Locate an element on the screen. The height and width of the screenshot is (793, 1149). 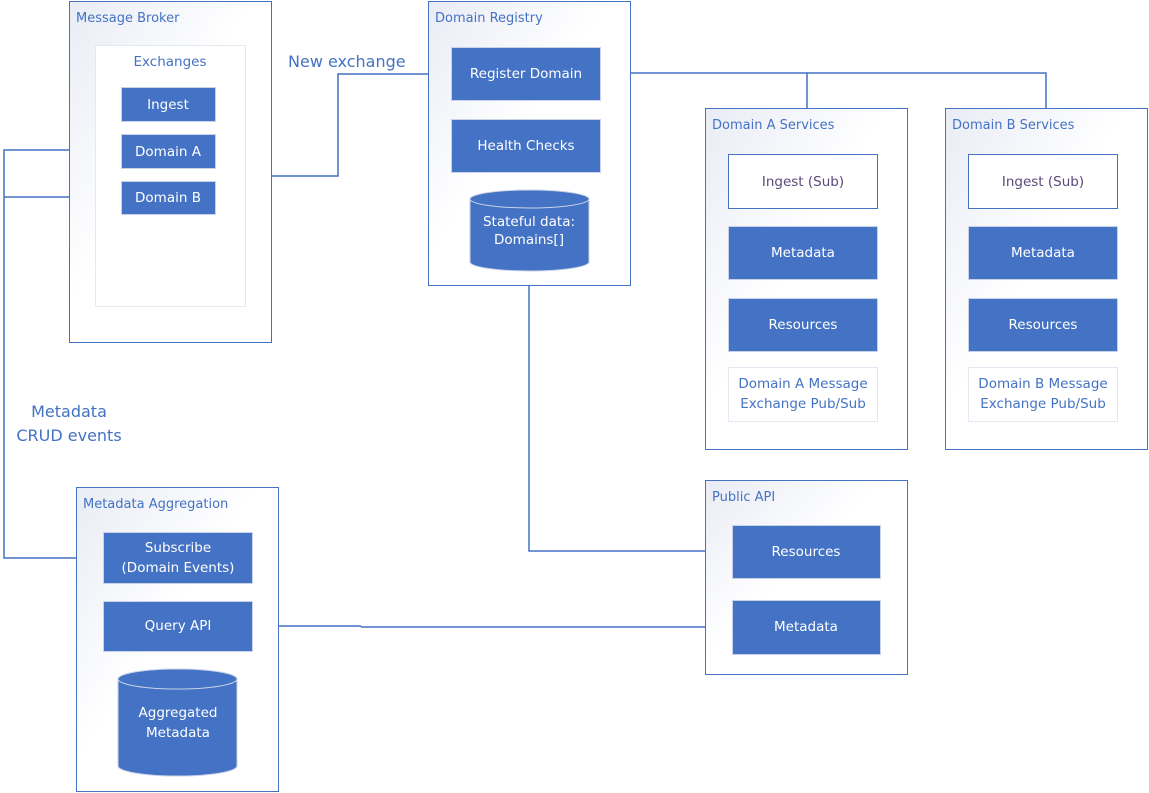
domain-a-metadata-label: Metadata is located at coordinates (803, 253).